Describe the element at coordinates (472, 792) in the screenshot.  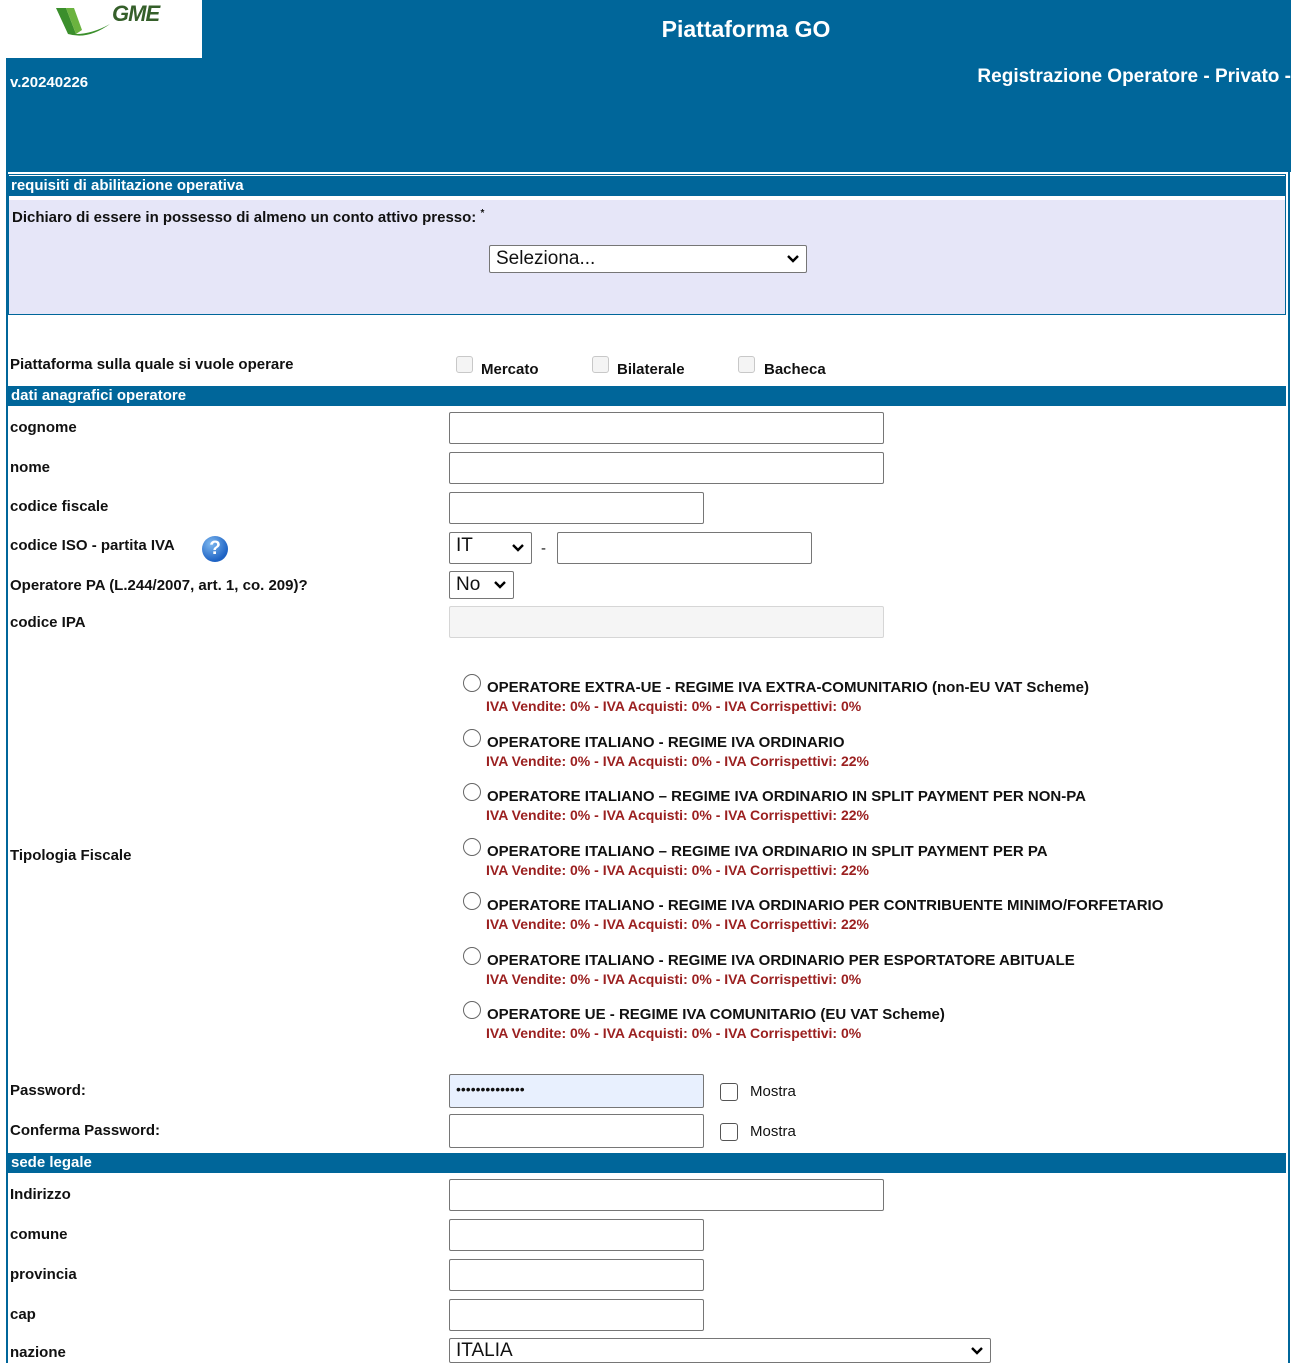
I see `radio-split-non-pa` at that location.